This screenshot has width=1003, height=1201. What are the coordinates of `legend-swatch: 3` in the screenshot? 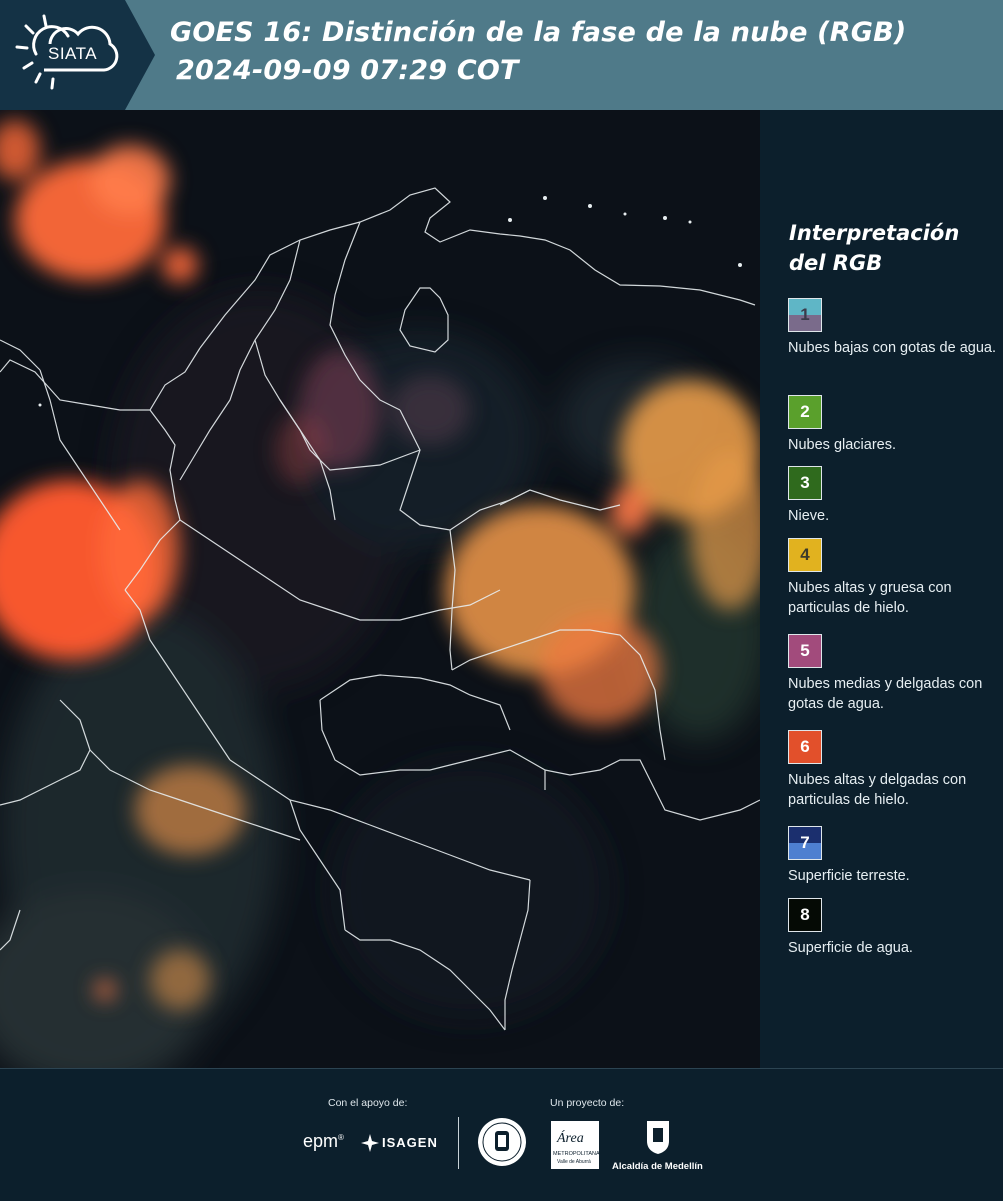 It's located at (805, 483).